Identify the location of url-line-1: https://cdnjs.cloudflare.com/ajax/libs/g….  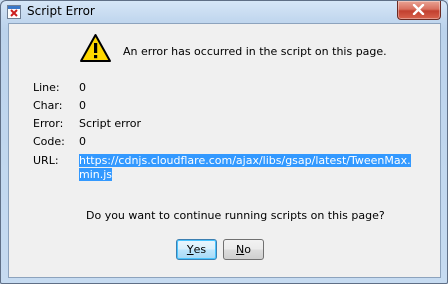
(245, 160).